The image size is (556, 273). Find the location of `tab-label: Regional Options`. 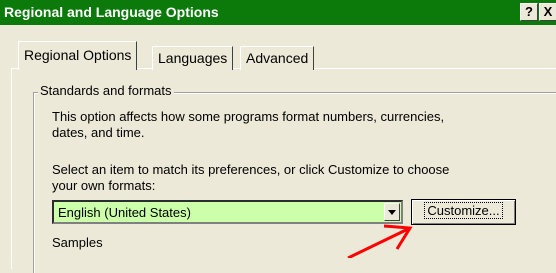

tab-label: Regional Options is located at coordinates (78, 55).